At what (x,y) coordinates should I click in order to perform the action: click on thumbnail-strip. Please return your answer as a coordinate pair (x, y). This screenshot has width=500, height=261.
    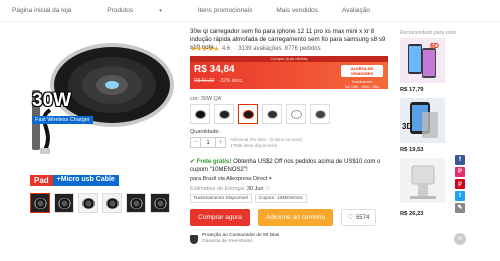
    Looking at the image, I should click on (100, 203).